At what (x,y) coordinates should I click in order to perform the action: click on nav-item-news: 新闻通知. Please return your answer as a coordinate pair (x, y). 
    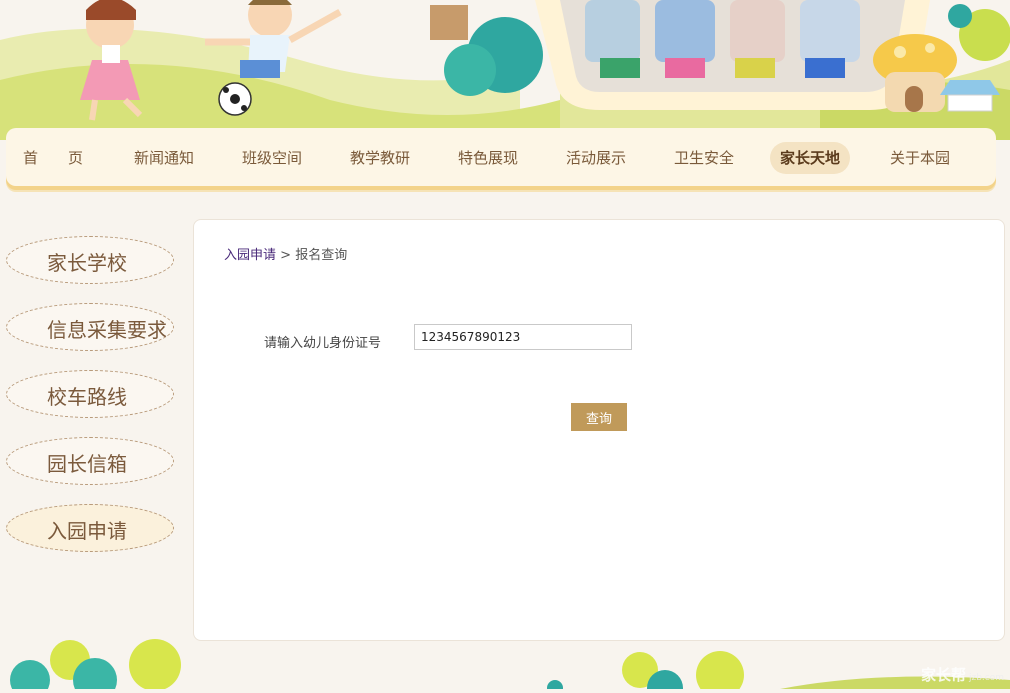
    Looking at the image, I should click on (164, 158).